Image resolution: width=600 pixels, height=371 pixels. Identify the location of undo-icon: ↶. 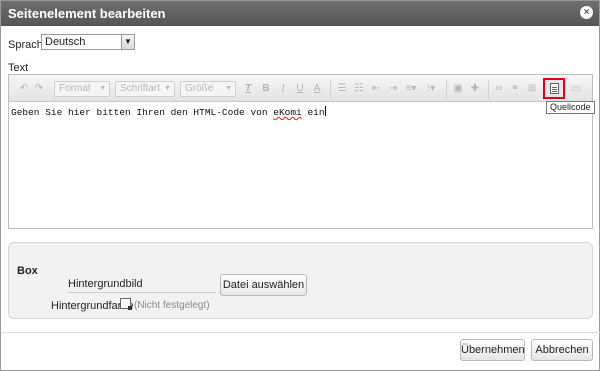
(24, 89).